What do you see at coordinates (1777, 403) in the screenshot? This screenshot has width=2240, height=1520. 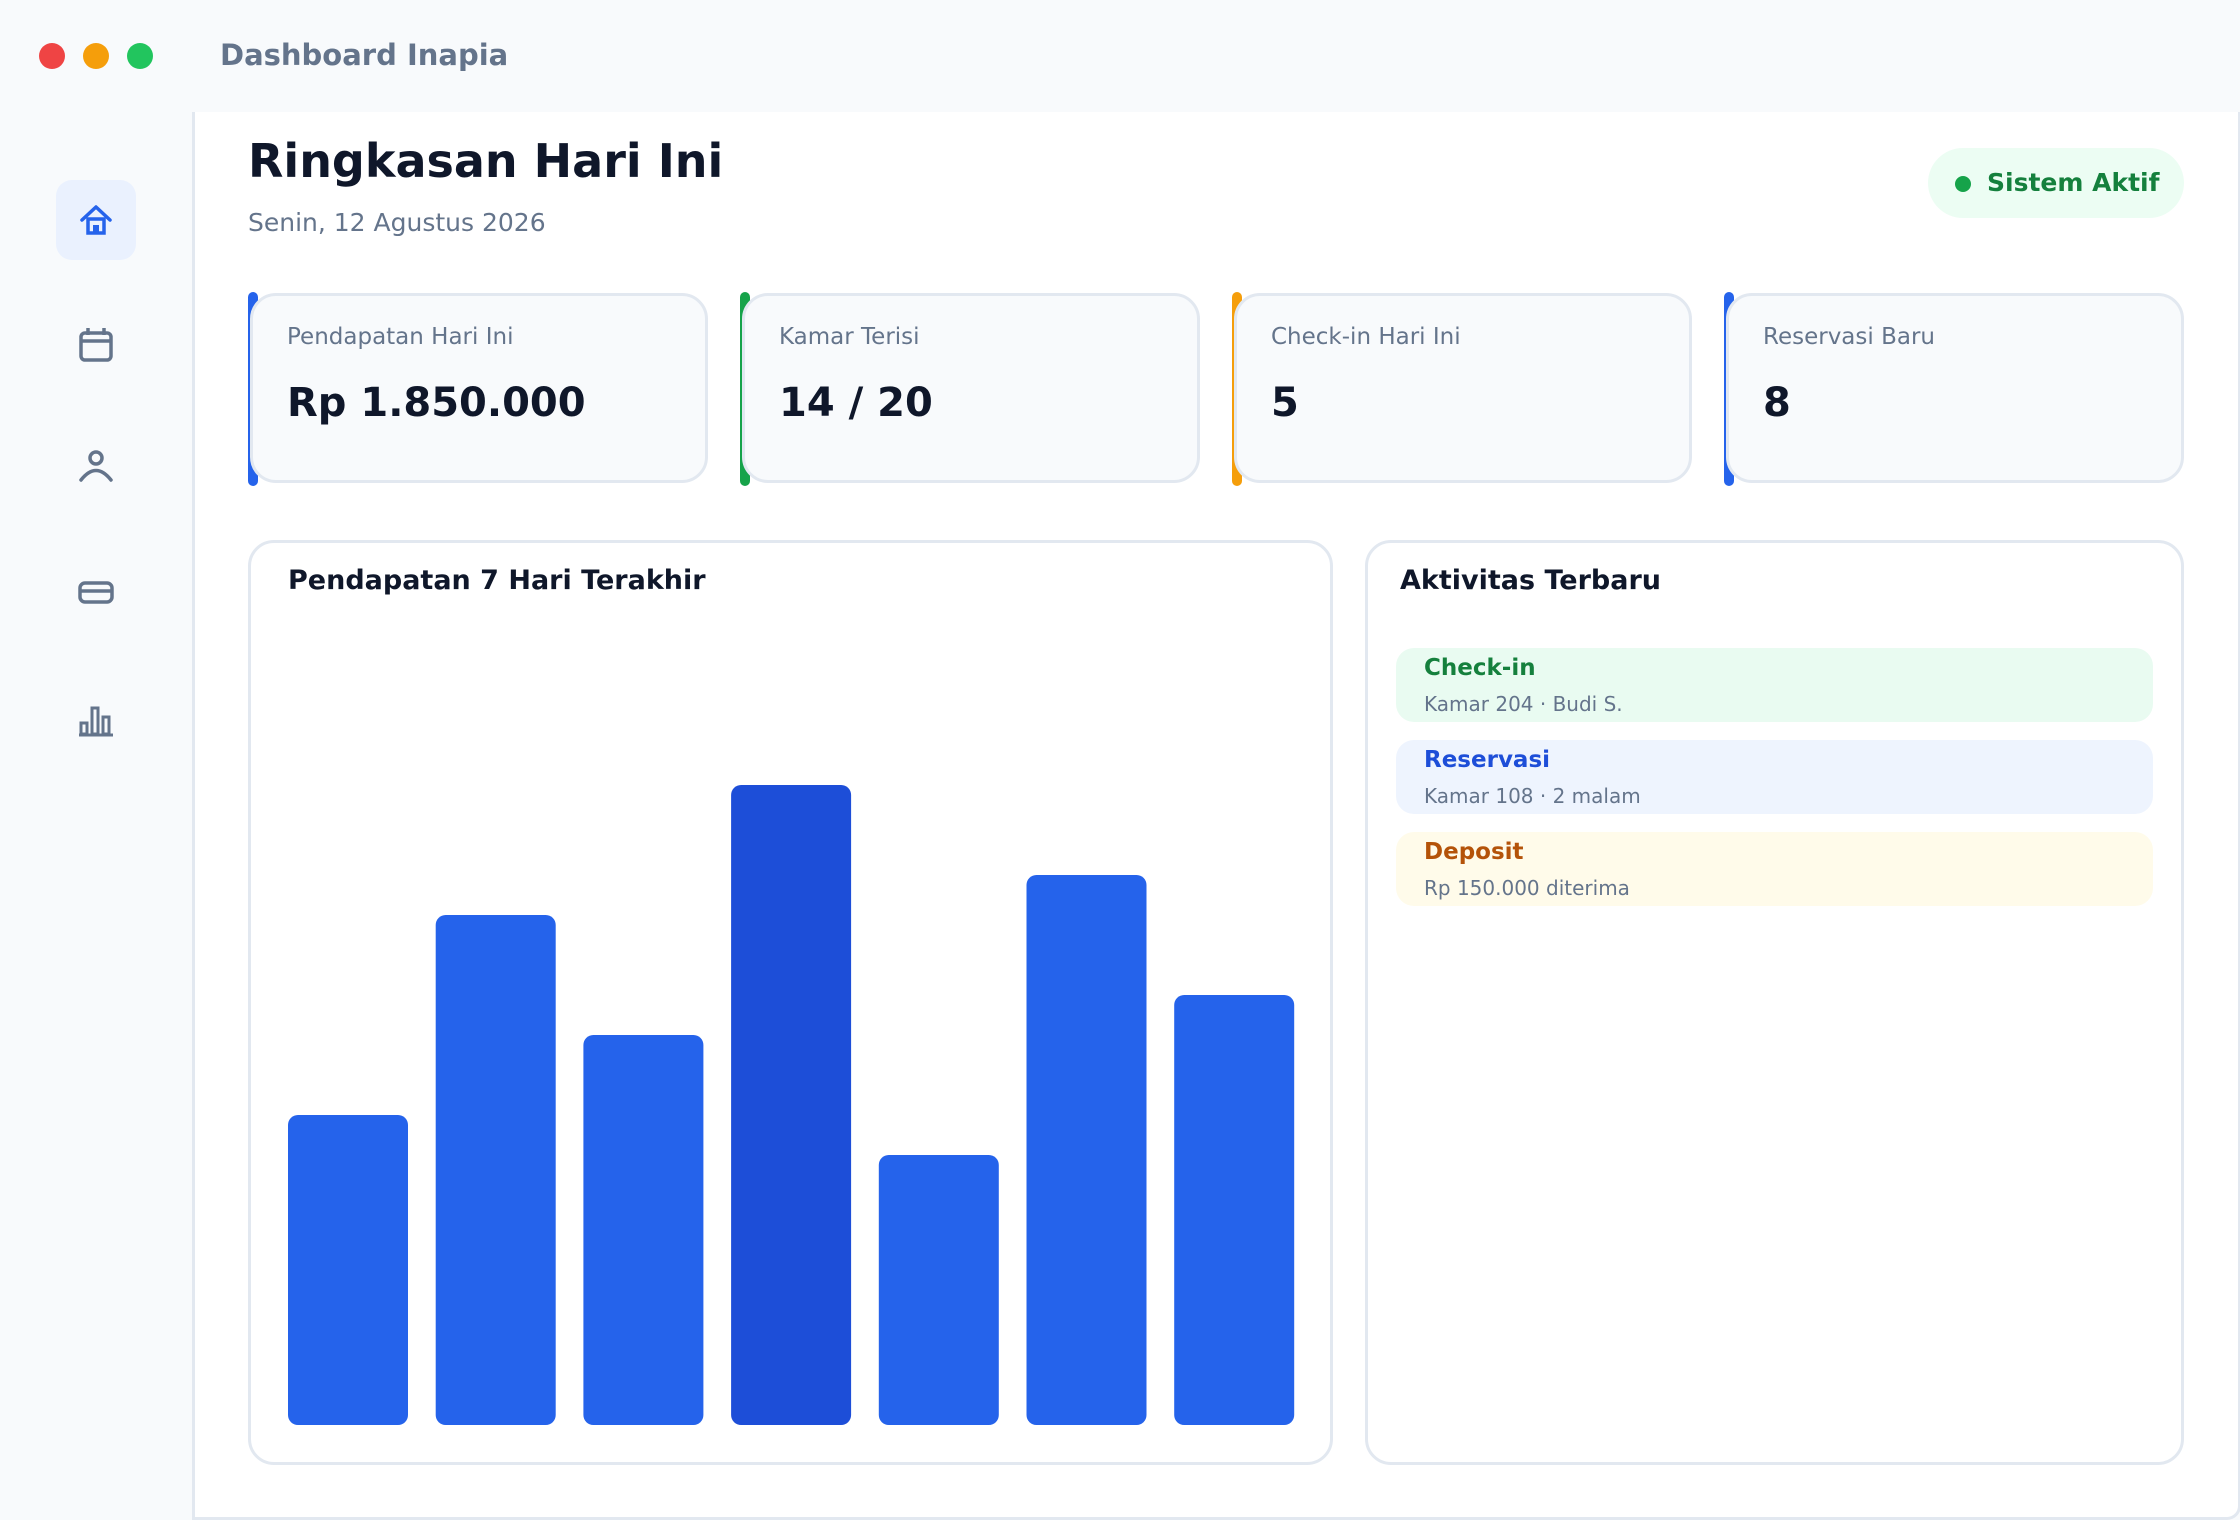 I see `stat-value: 8` at bounding box center [1777, 403].